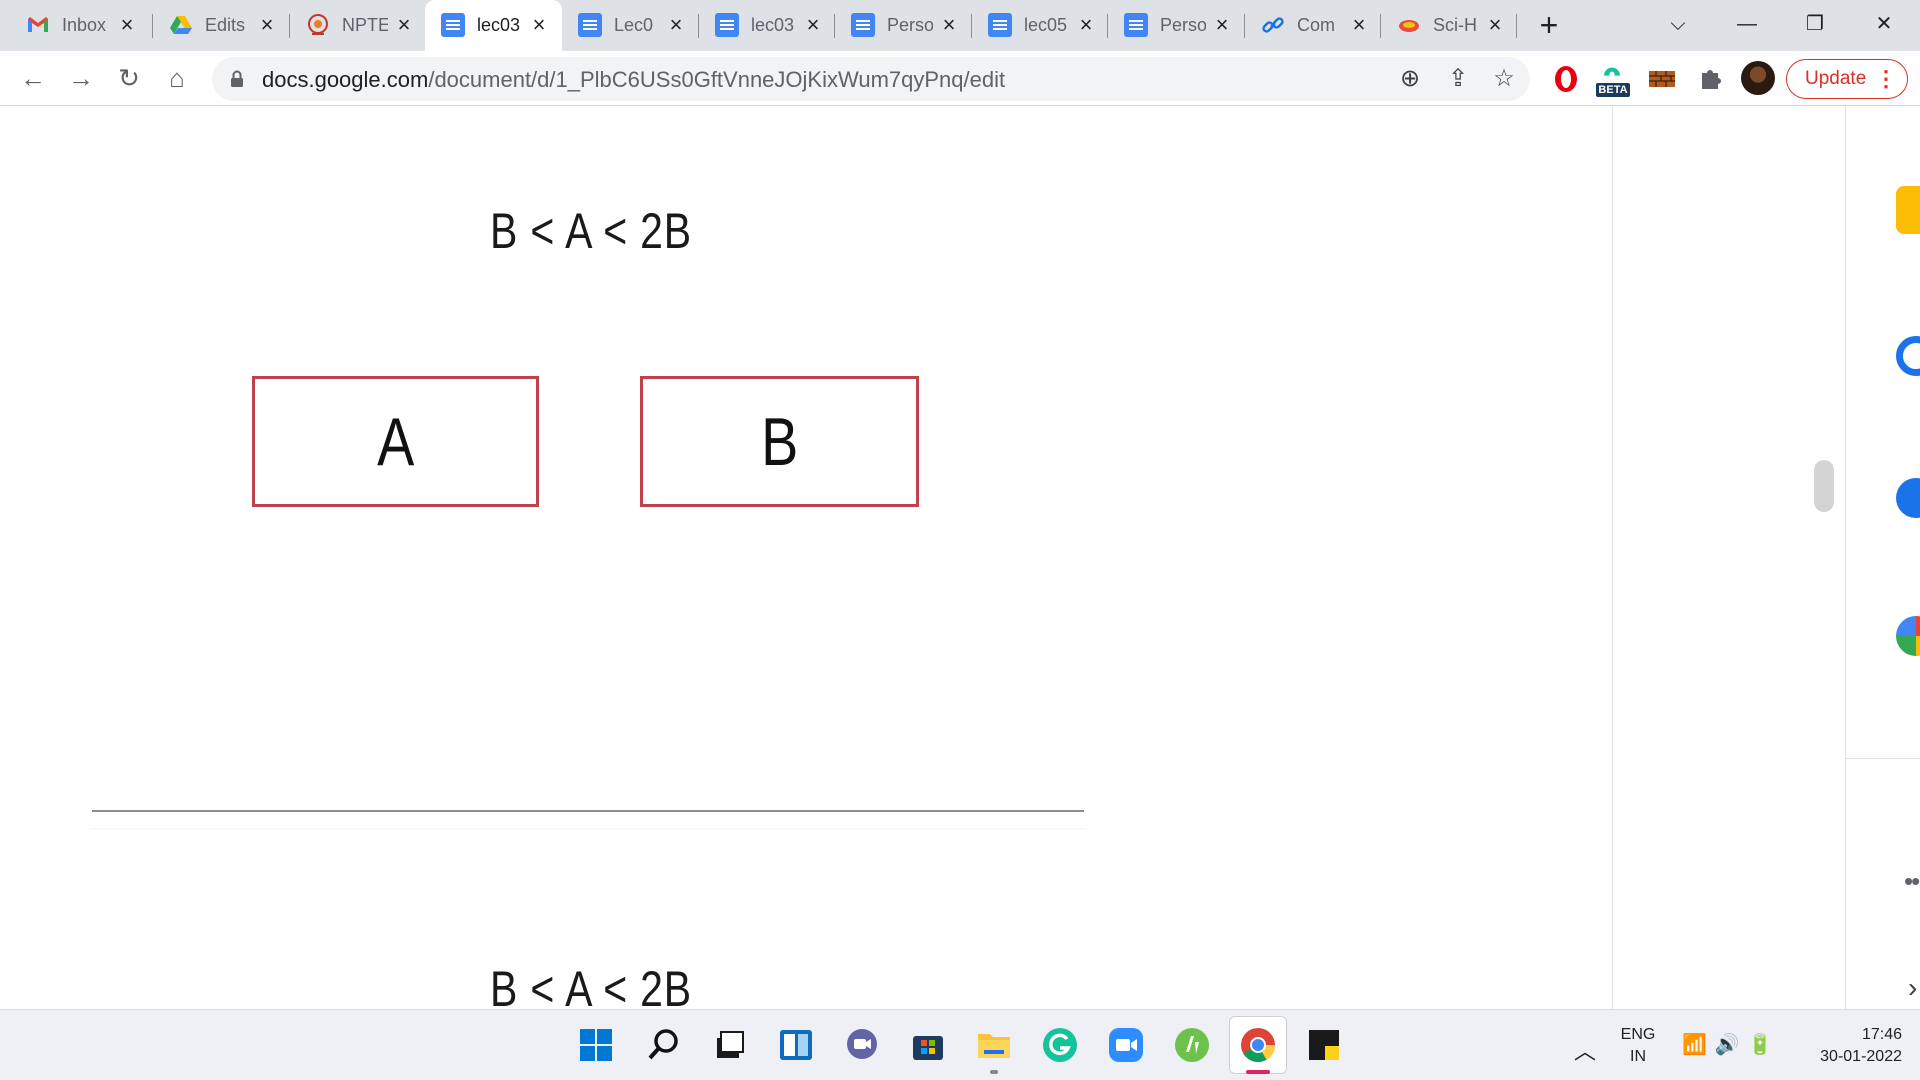 Image resolution: width=1920 pixels, height=1080 pixels. I want to click on tab-lec03-b: lec03 ×, so click(767, 25).